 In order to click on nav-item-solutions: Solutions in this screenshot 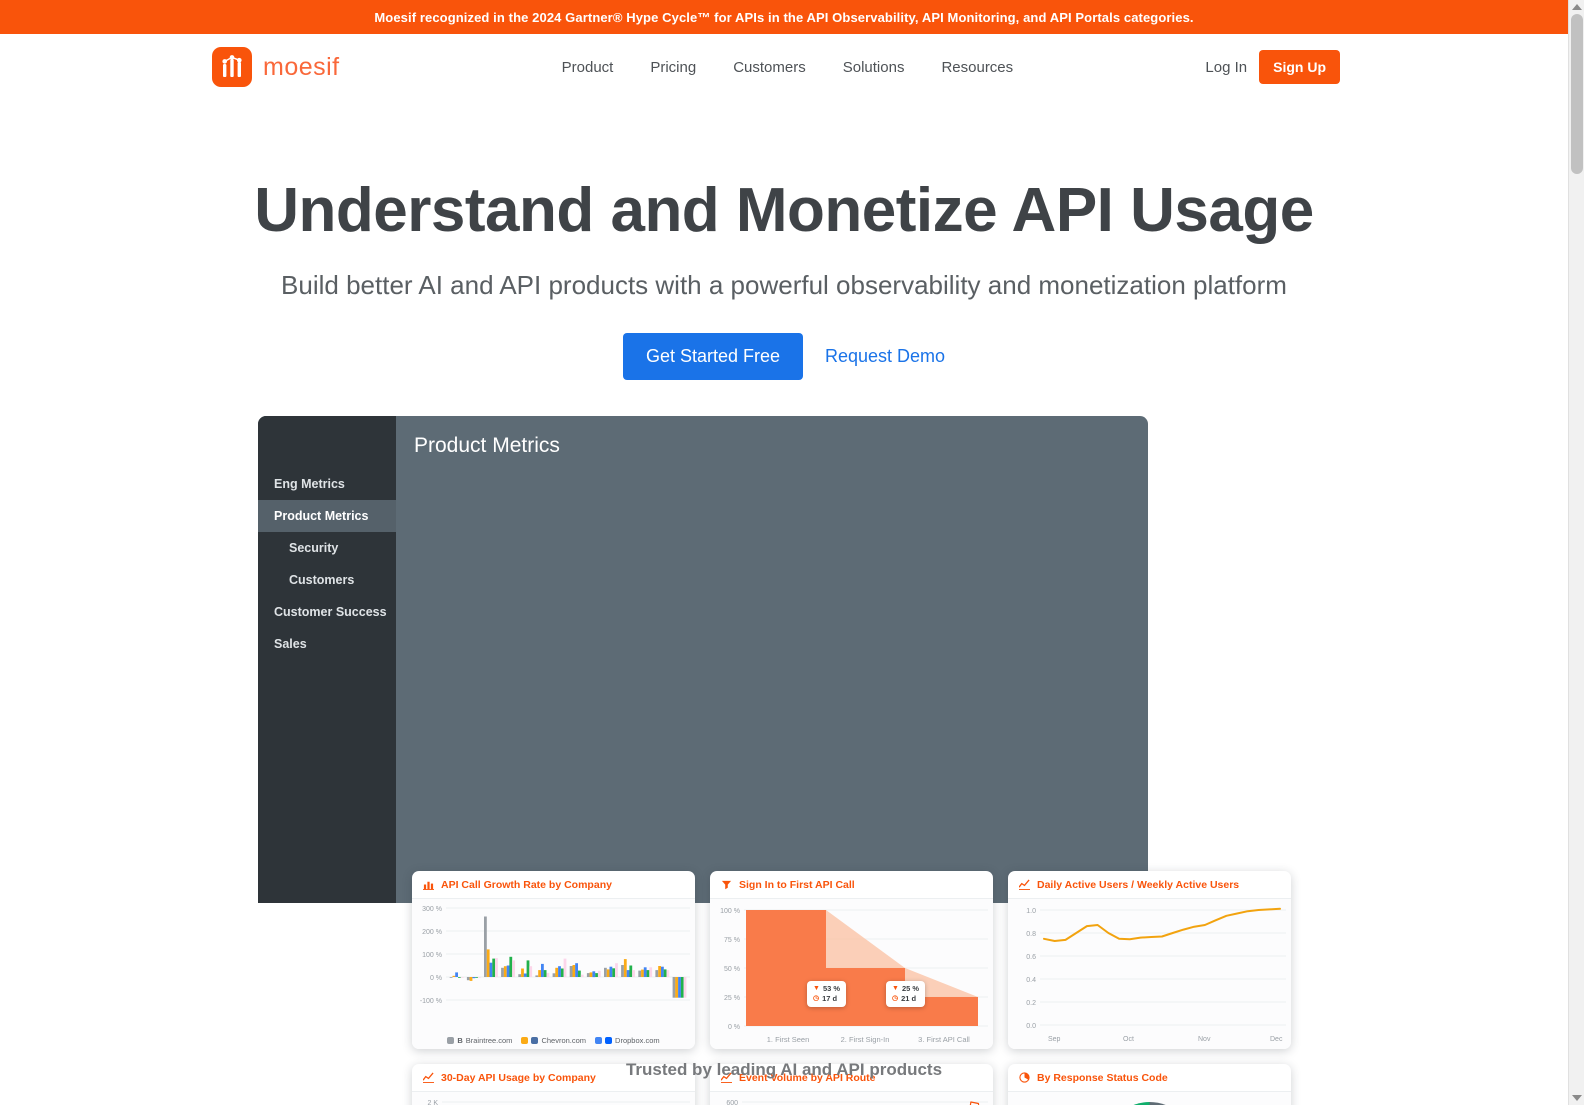, I will do `click(874, 67)`.